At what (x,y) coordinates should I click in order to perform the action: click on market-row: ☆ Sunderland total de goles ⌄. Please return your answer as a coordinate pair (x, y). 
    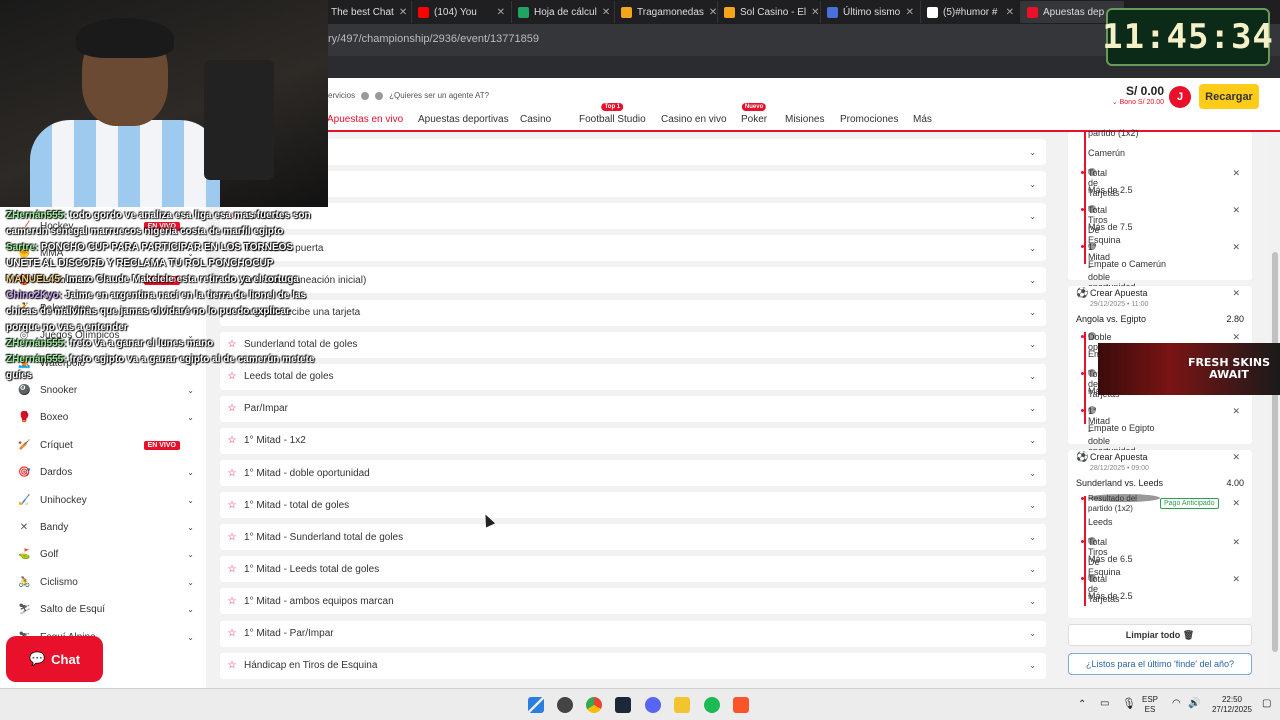
    Looking at the image, I should click on (633, 344).